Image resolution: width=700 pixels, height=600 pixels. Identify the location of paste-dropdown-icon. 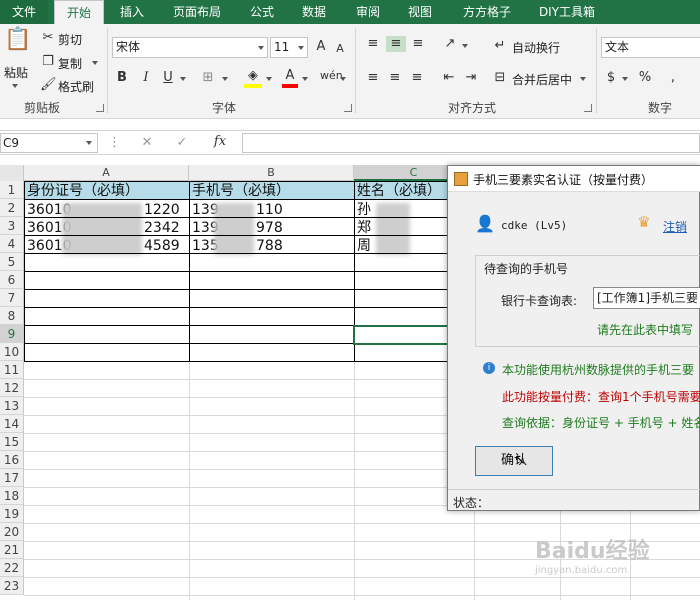
(15, 86).